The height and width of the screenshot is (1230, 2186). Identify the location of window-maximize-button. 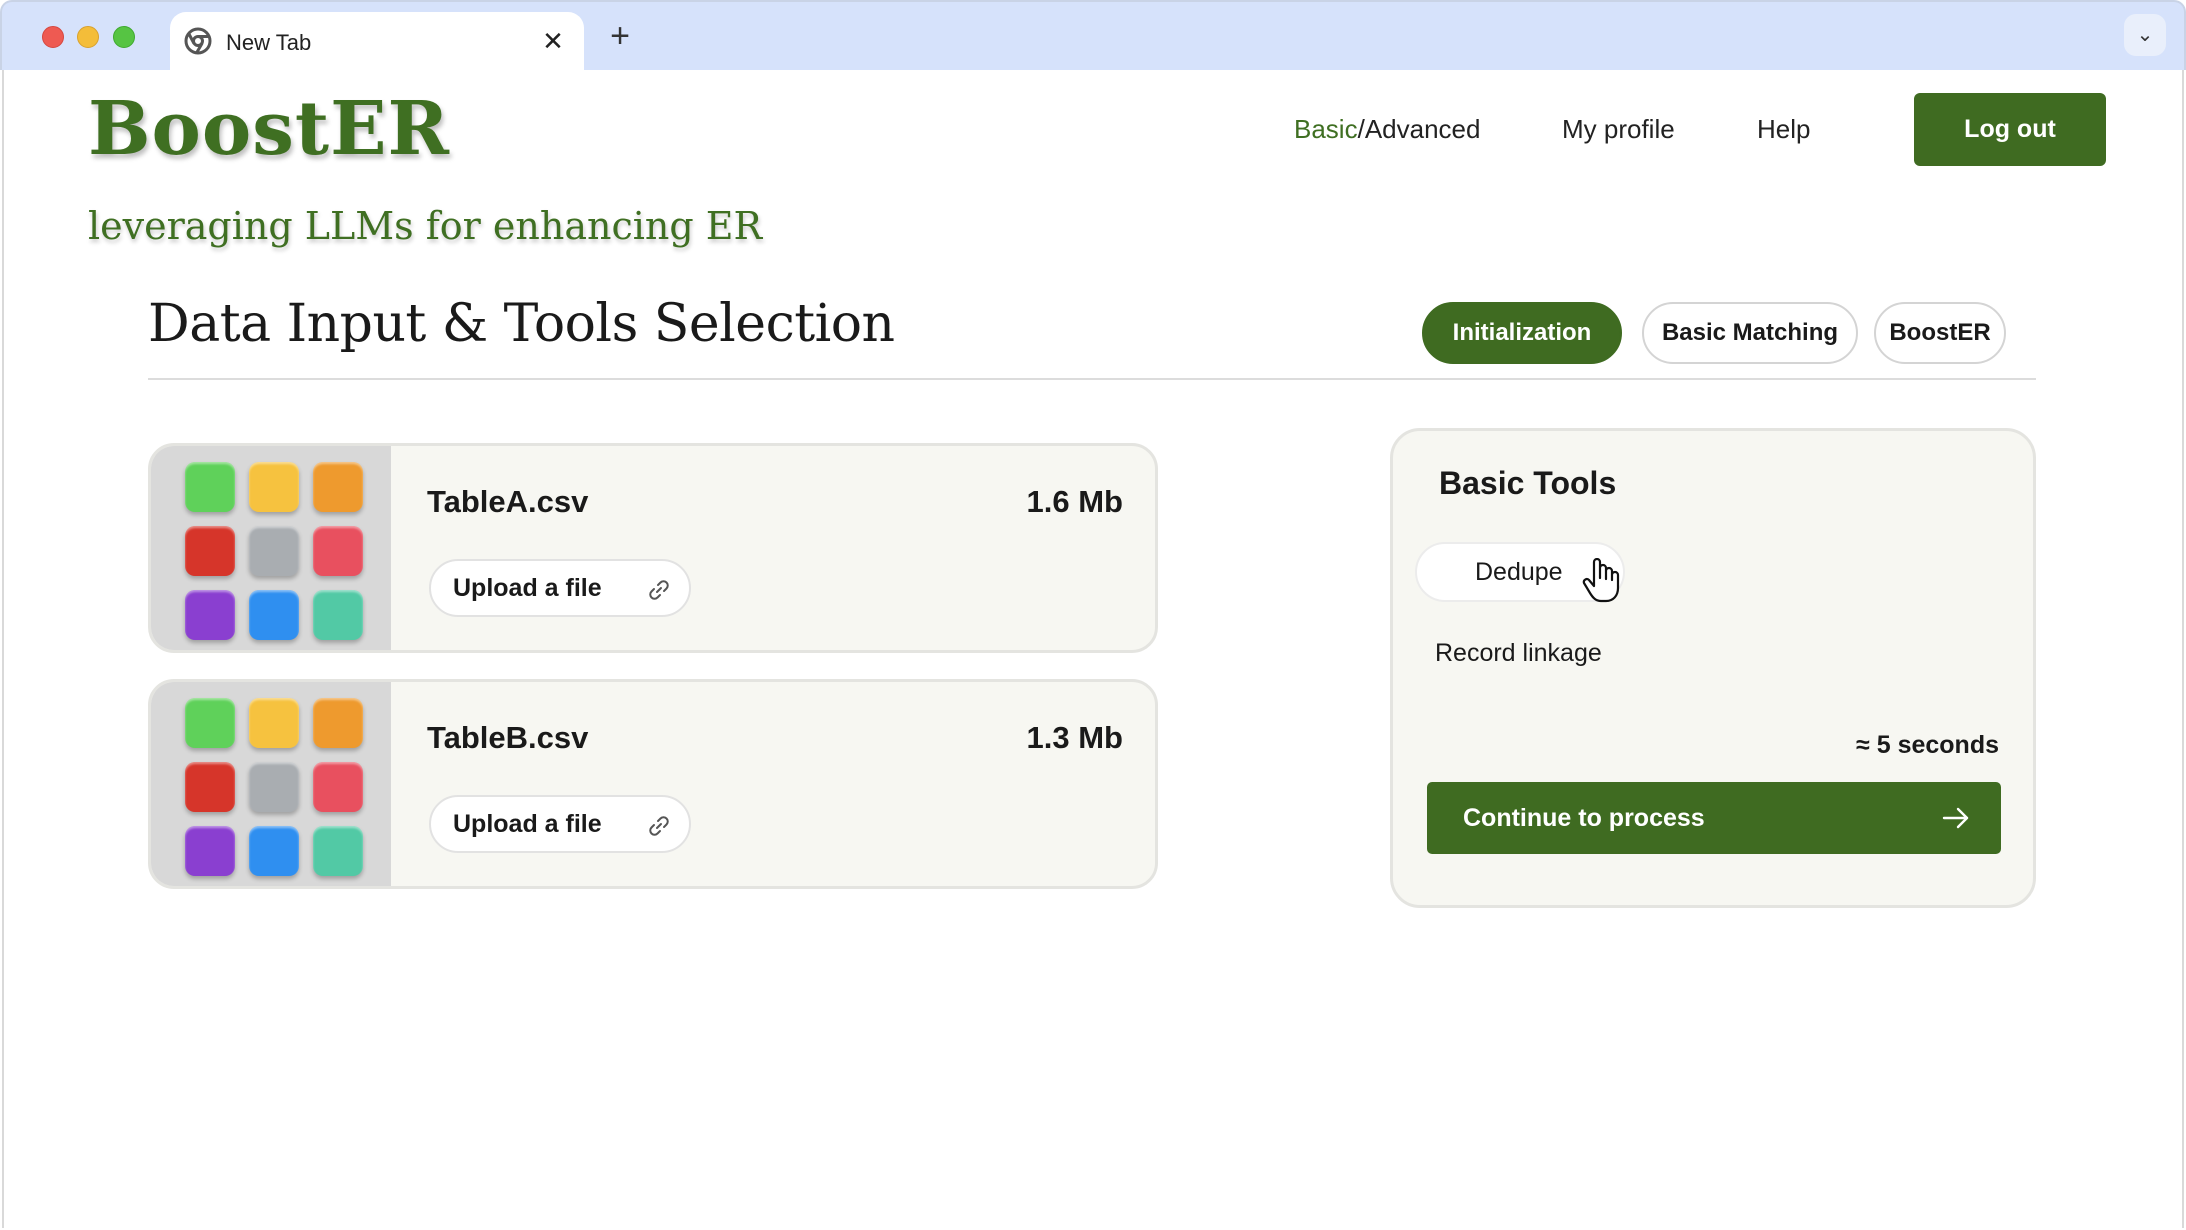
(124, 37).